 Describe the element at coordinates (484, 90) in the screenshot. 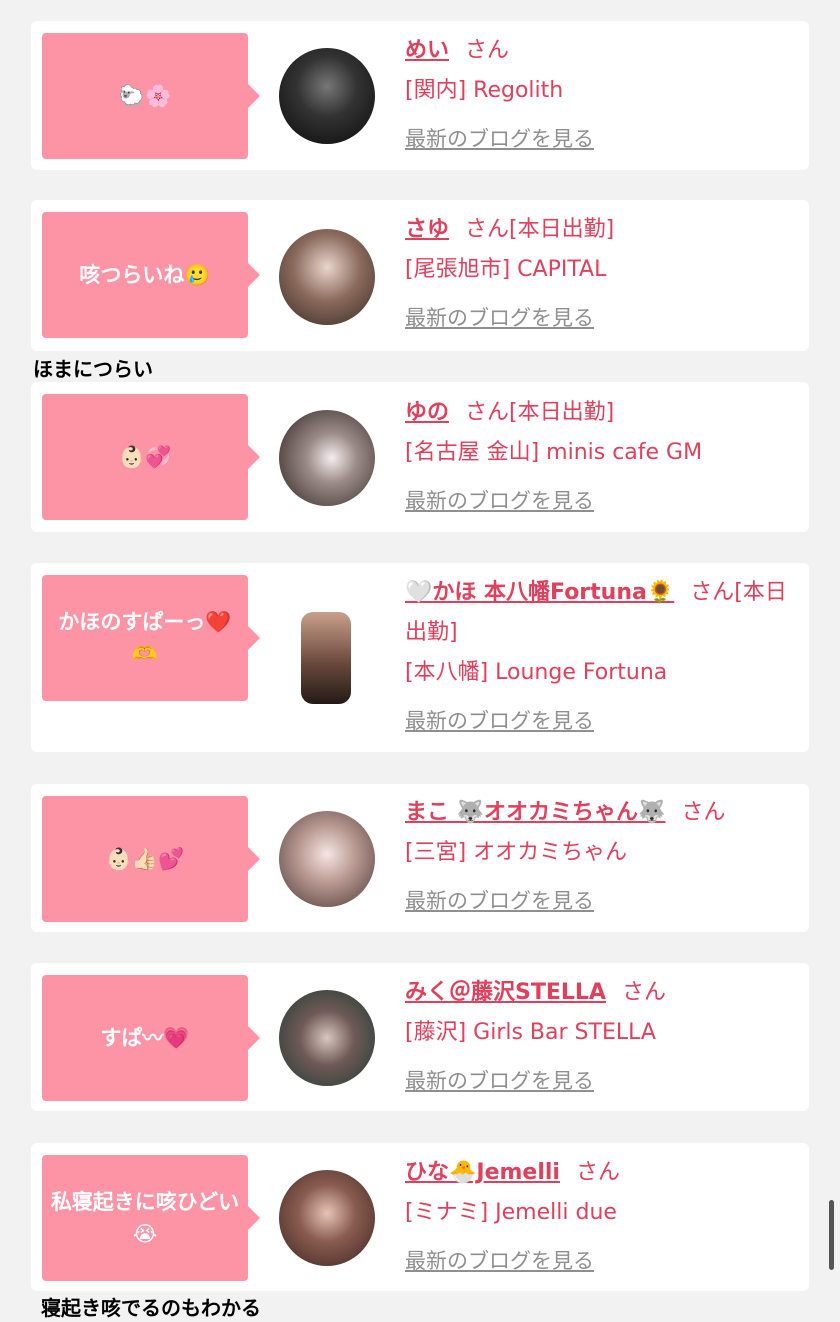

I see `shop-name: [関内] Regolith` at that location.